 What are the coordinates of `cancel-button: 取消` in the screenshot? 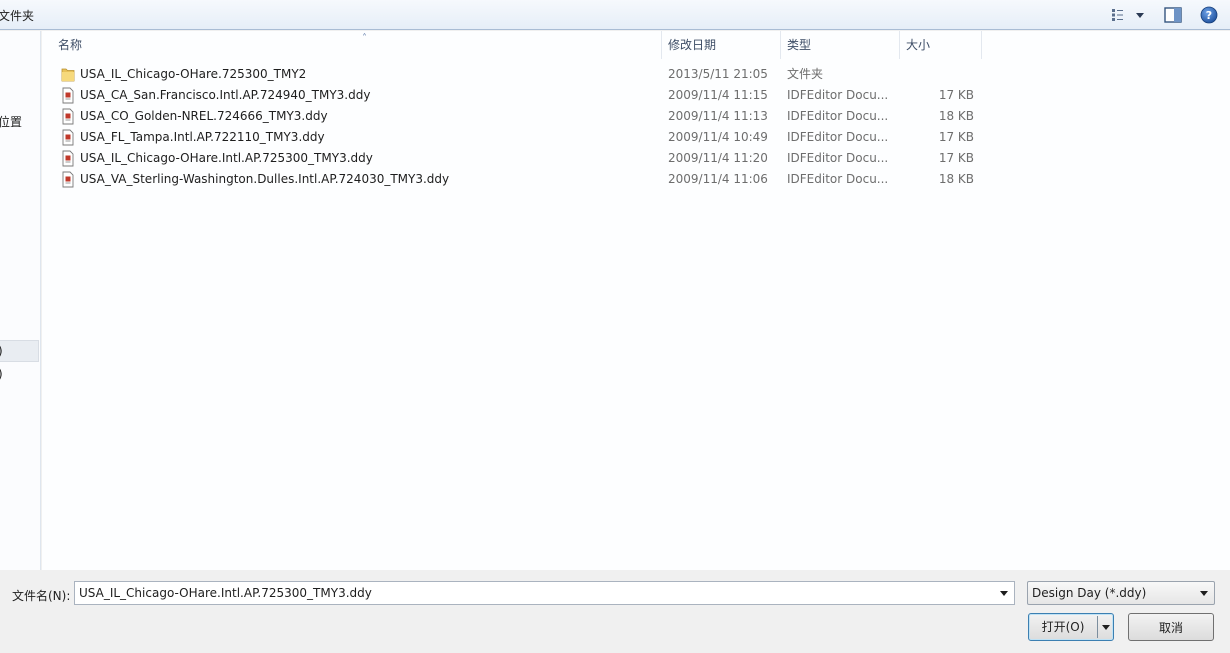 It's located at (1171, 627).